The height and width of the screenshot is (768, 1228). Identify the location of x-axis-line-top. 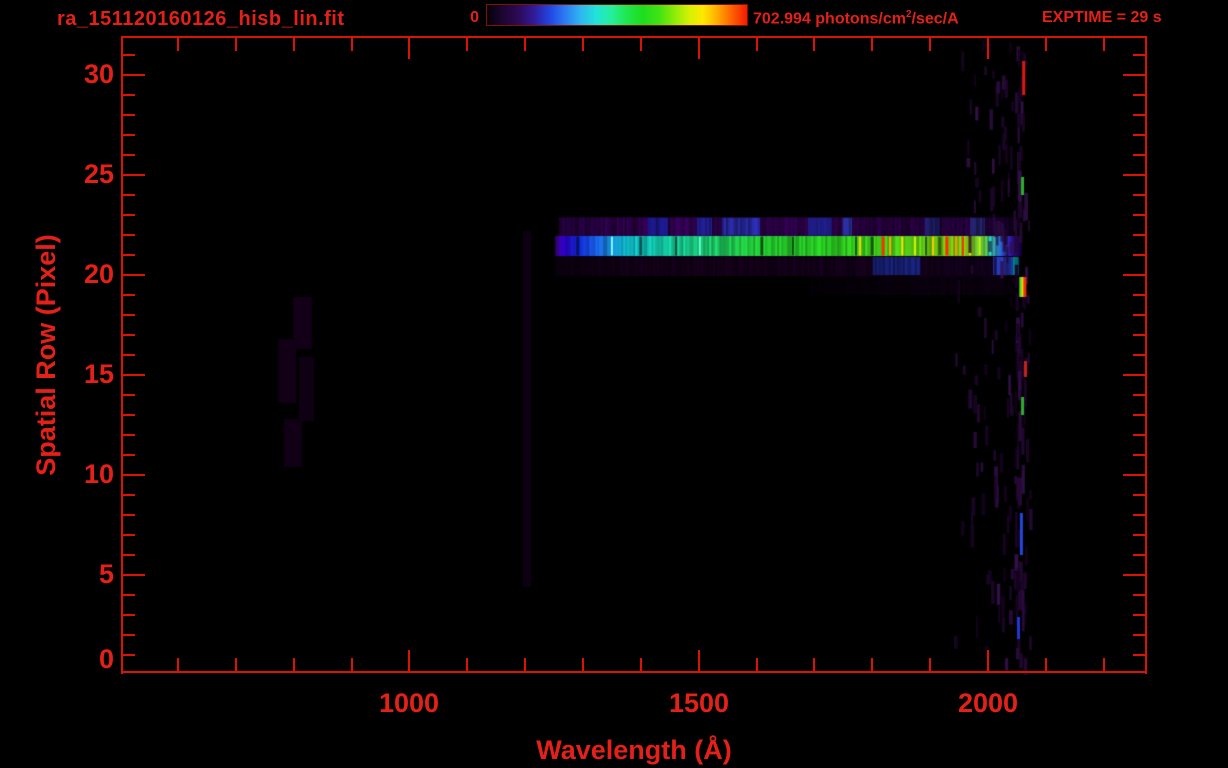
(634, 37).